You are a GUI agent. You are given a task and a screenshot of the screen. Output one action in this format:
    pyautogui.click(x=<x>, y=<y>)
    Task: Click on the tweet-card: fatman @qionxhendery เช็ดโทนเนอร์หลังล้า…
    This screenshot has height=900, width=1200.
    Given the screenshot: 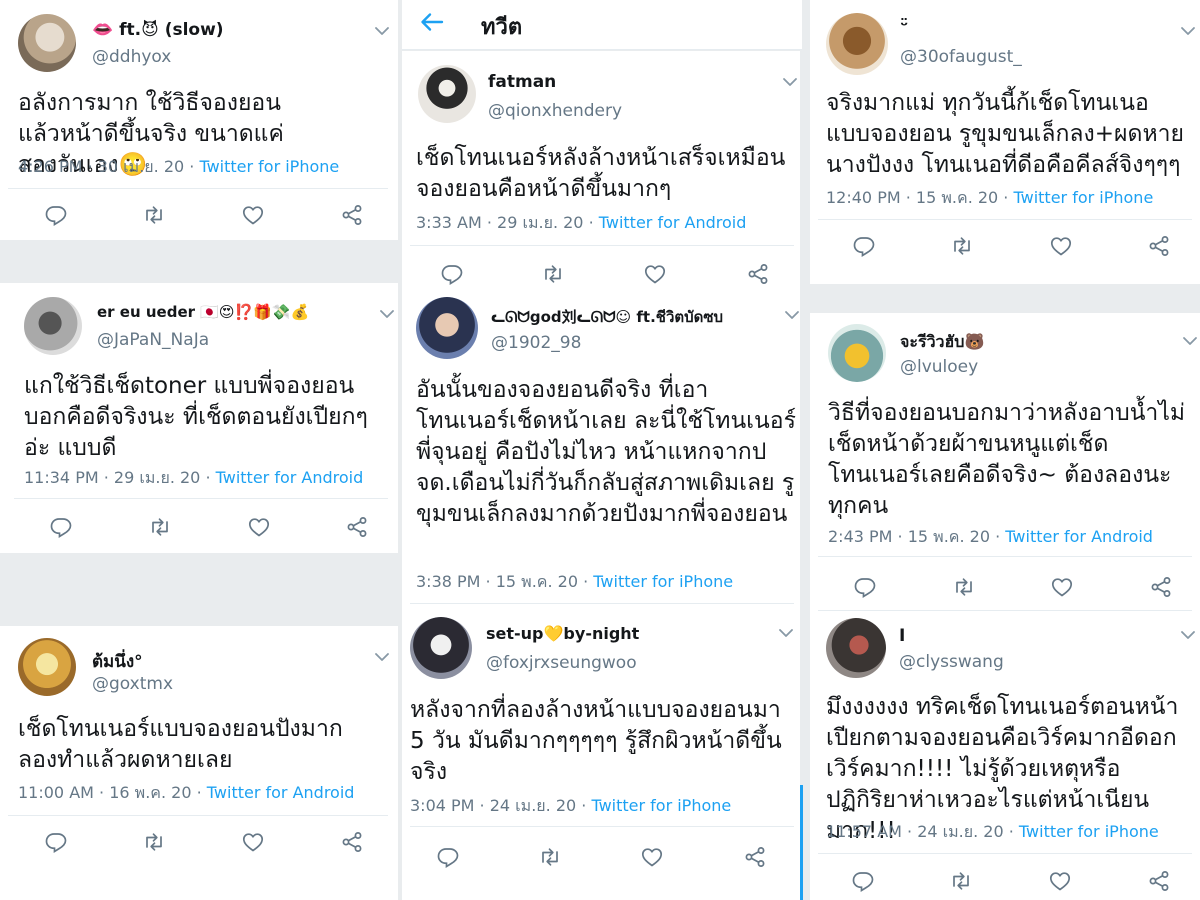 What is the action you would take?
    pyautogui.click(x=601, y=171)
    